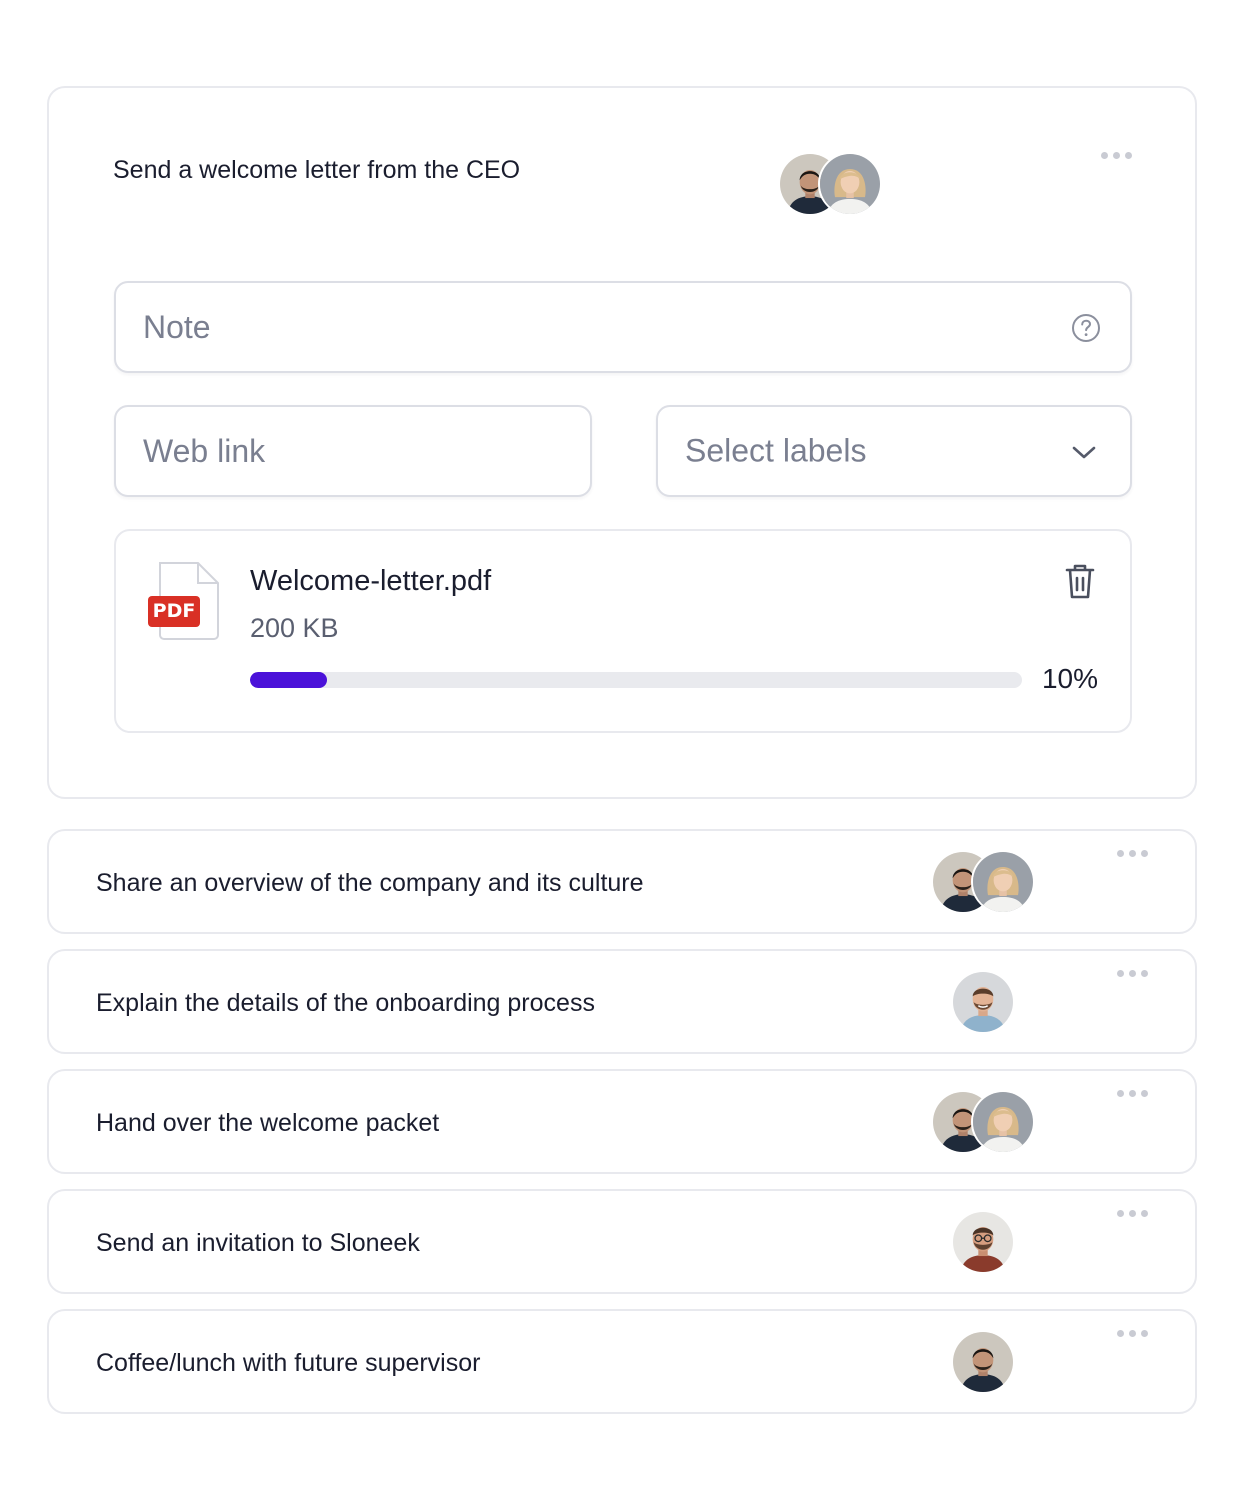 This screenshot has width=1244, height=1500. I want to click on task-title: Hand over the welcome packet, so click(268, 1123).